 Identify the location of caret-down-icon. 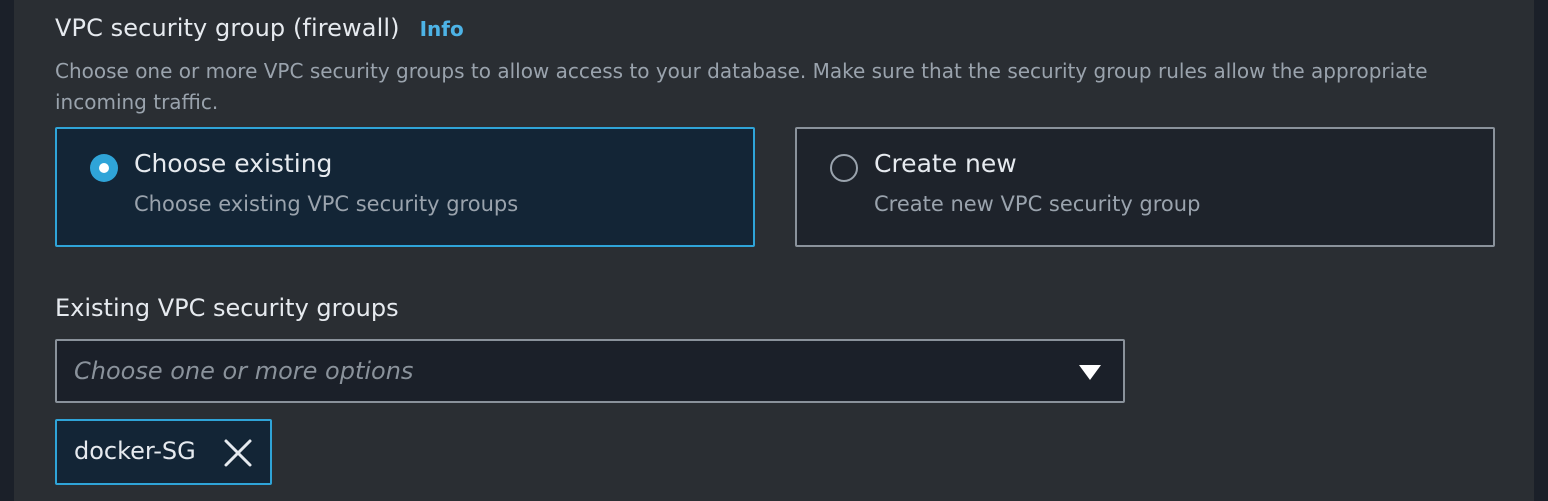
(1090, 372).